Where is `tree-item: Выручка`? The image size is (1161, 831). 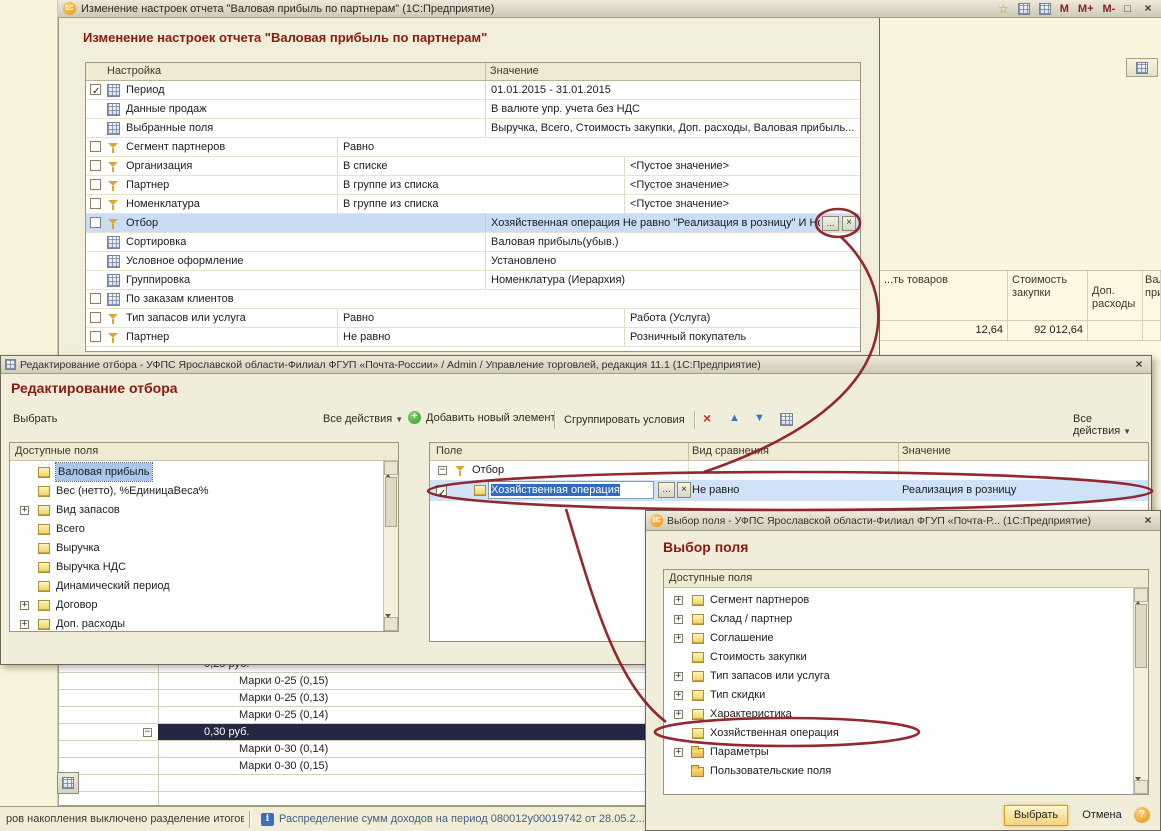 tree-item: Выручка is located at coordinates (196, 548).